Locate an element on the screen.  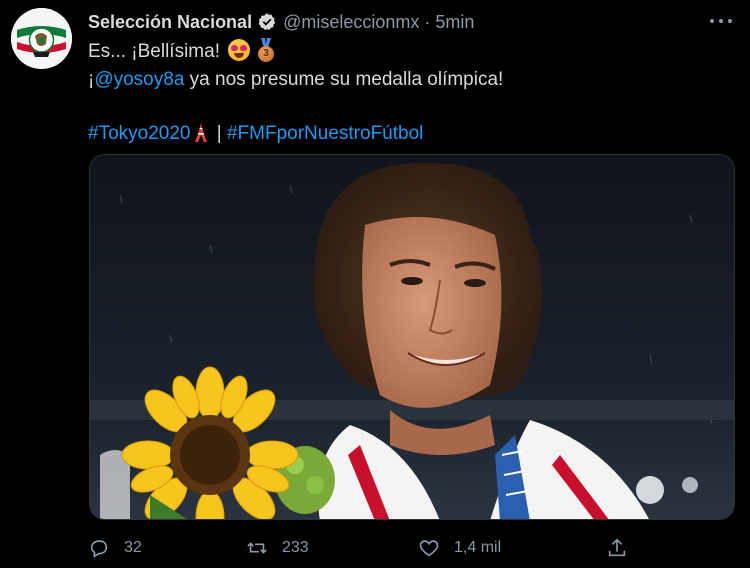
fmf-logo-icon is located at coordinates (41, 38).